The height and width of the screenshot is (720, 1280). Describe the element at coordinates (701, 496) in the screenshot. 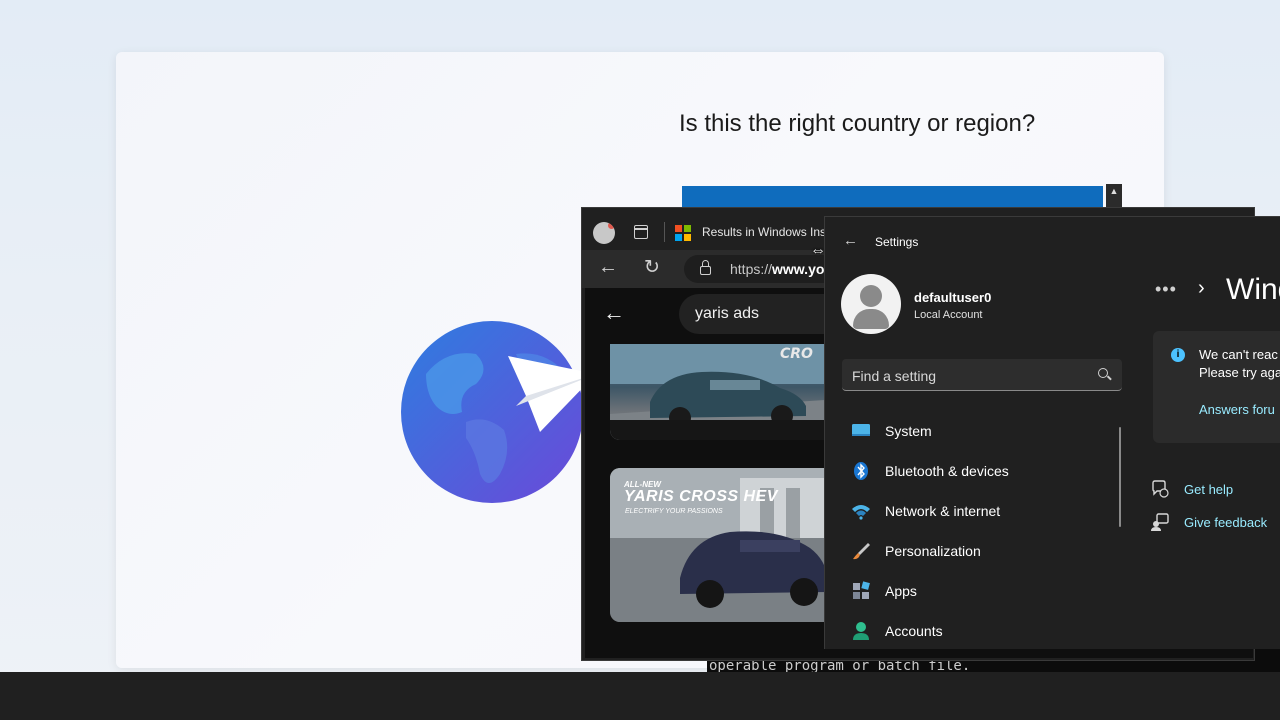

I see `thumbnail-2-title: YARIS CROSS HEV` at that location.